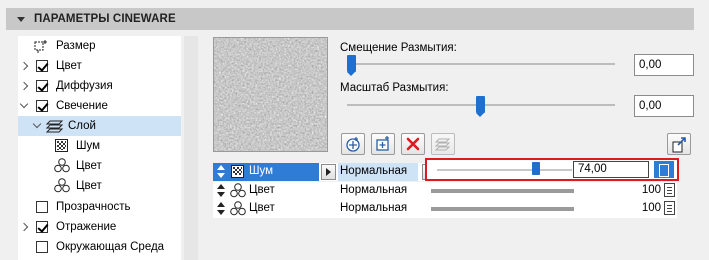 This screenshot has height=260, width=709. I want to click on layer-stack-button, so click(443, 144).